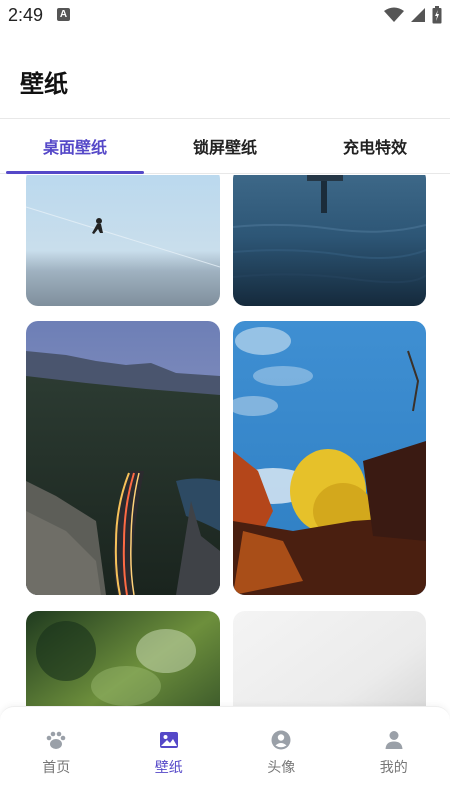  What do you see at coordinates (281, 768) in the screenshot?
I see `nav-label-avatar: 头像` at bounding box center [281, 768].